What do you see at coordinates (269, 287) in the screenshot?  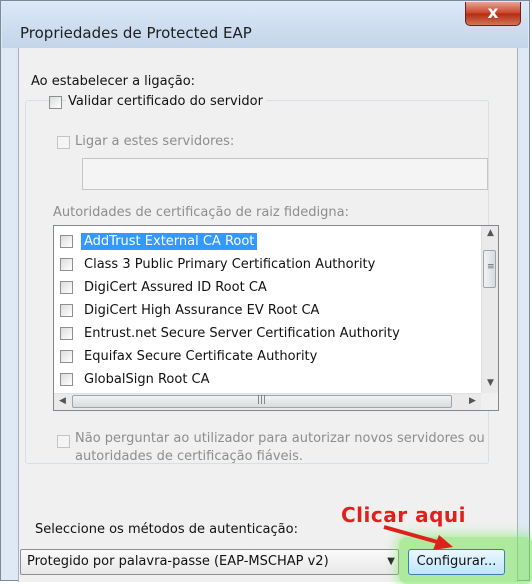 I see `list-item: DigiCert Assured ID Root CA` at bounding box center [269, 287].